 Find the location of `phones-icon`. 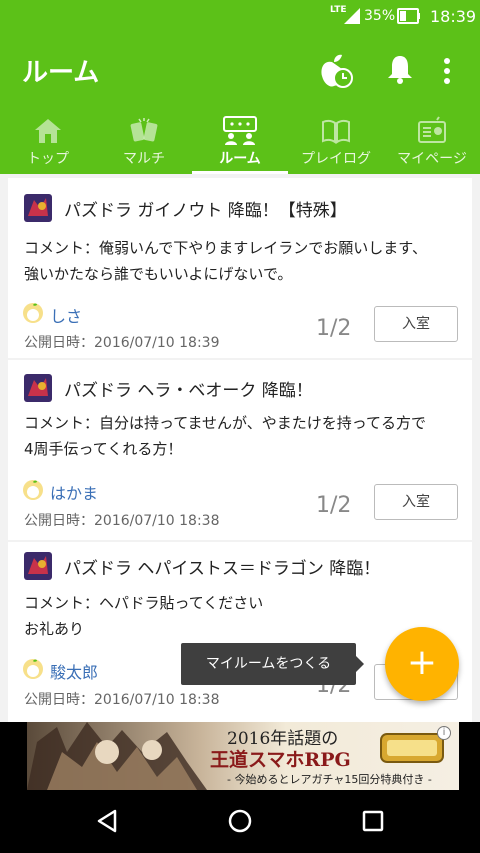

phones-icon is located at coordinates (144, 130).